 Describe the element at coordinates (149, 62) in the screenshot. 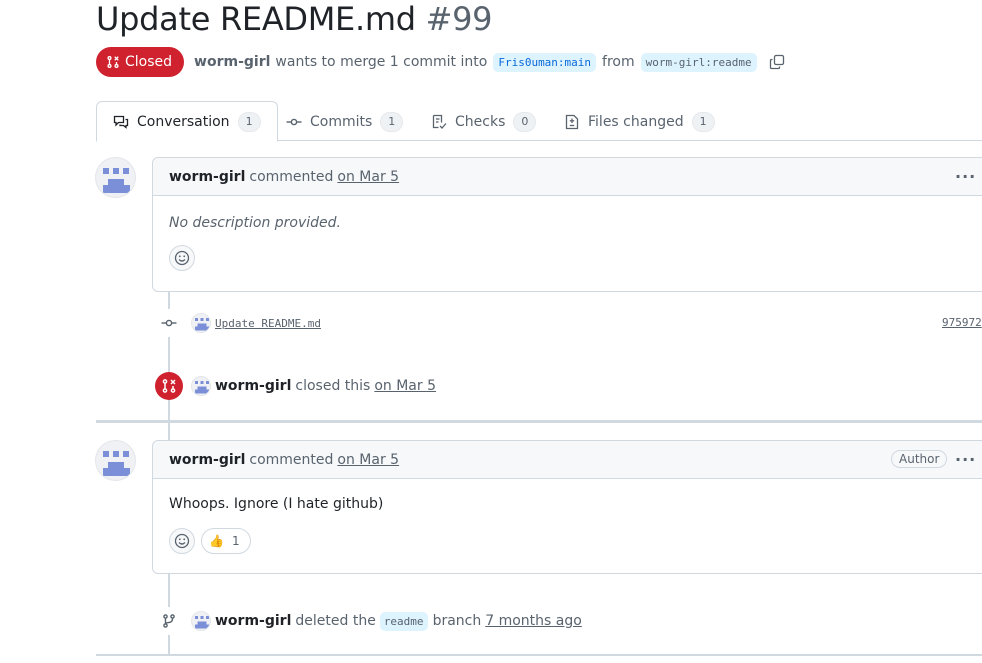

I see `state-label: Closed` at that location.